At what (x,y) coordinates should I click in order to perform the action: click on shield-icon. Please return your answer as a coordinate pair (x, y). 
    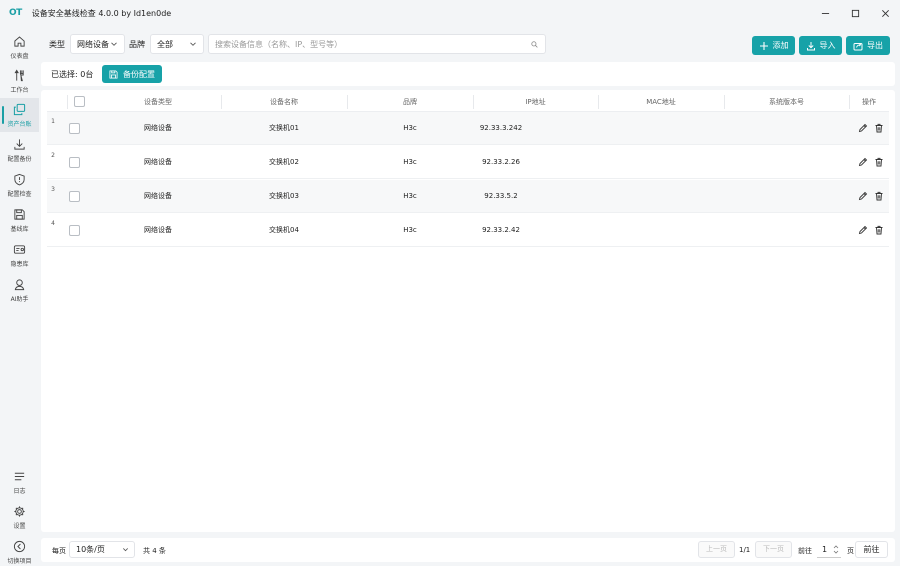
    Looking at the image, I should click on (19, 179).